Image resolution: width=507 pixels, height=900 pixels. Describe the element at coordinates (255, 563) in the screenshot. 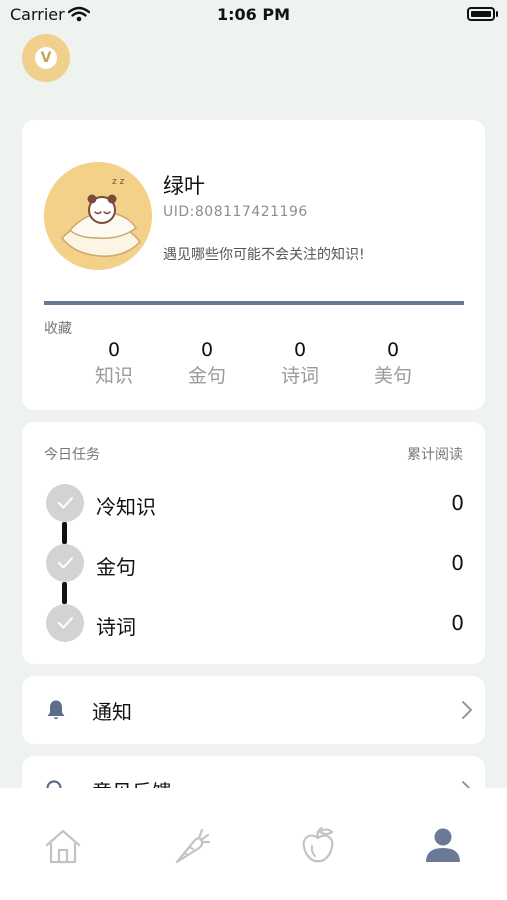

I see `task-row-quotes: 金句 0` at that location.